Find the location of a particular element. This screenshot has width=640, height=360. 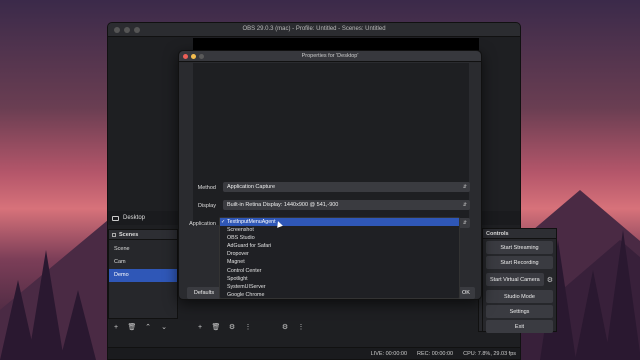

sources-toolbar: + 🗑 ⚙ ⋮ is located at coordinates (224, 327).